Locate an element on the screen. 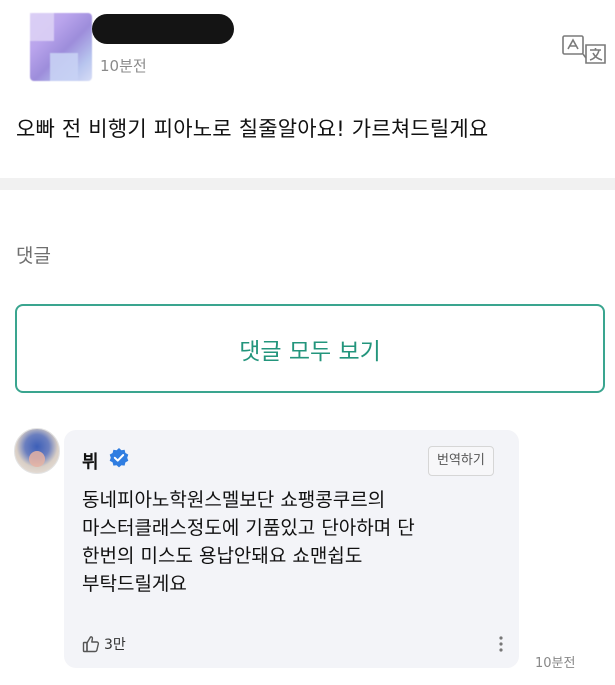 The height and width of the screenshot is (685, 615). like-button: 3만 is located at coordinates (104, 644).